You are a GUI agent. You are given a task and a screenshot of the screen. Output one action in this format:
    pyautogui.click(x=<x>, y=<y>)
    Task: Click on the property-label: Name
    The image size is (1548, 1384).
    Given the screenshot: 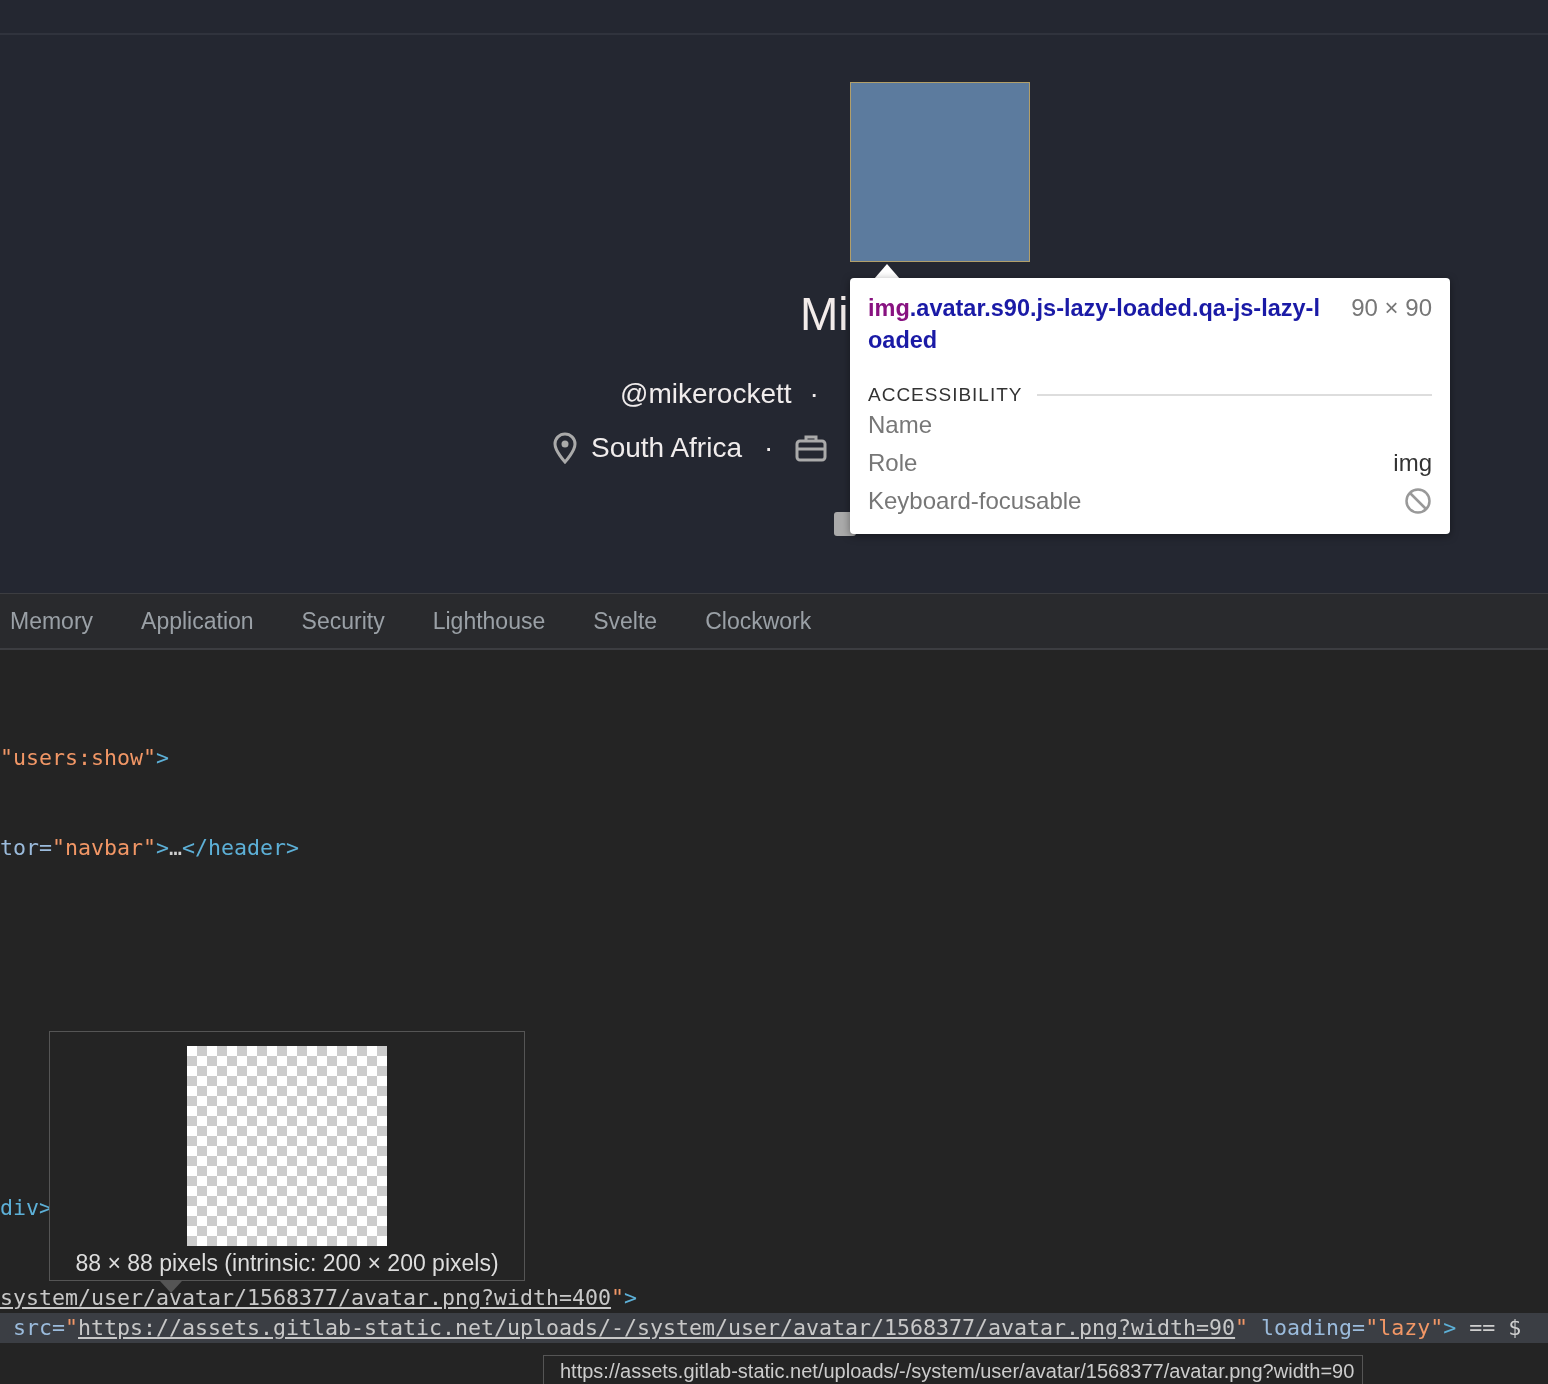 What is the action you would take?
    pyautogui.click(x=900, y=425)
    